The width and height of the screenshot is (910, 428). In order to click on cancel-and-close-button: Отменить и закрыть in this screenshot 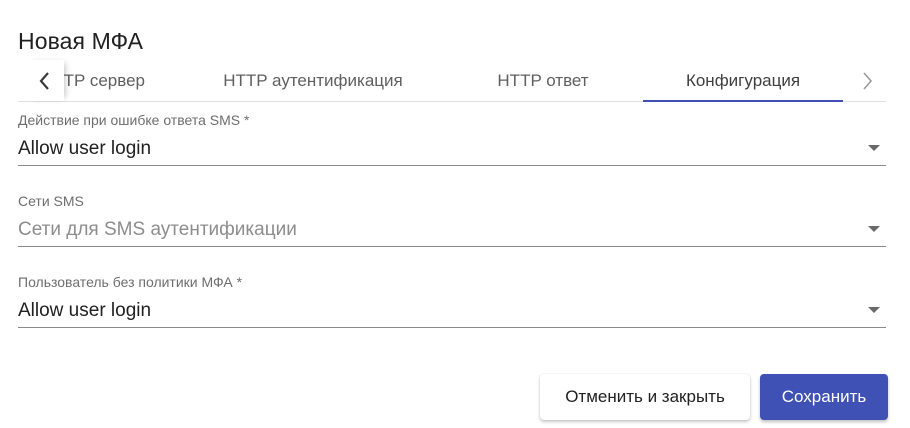, I will do `click(645, 397)`.